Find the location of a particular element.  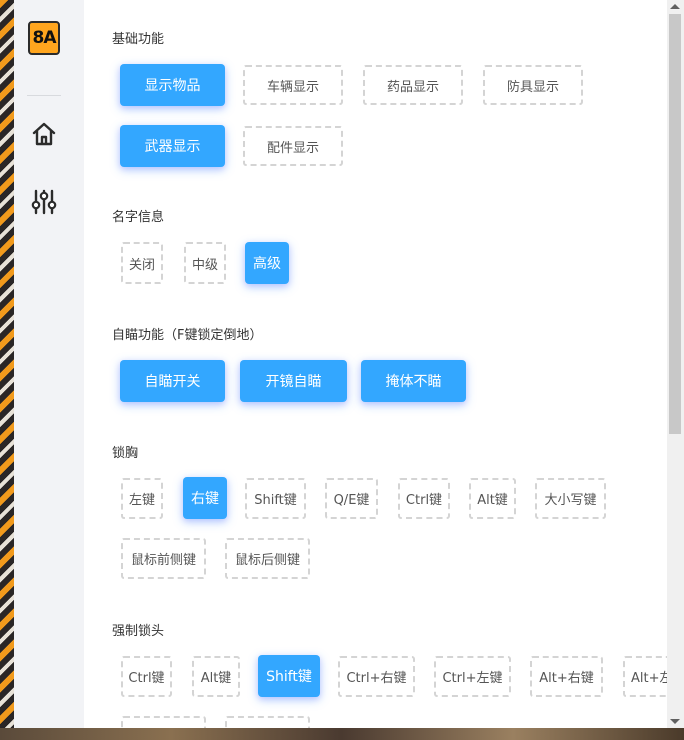

vertical-scrollbar is located at coordinates (675, 364).